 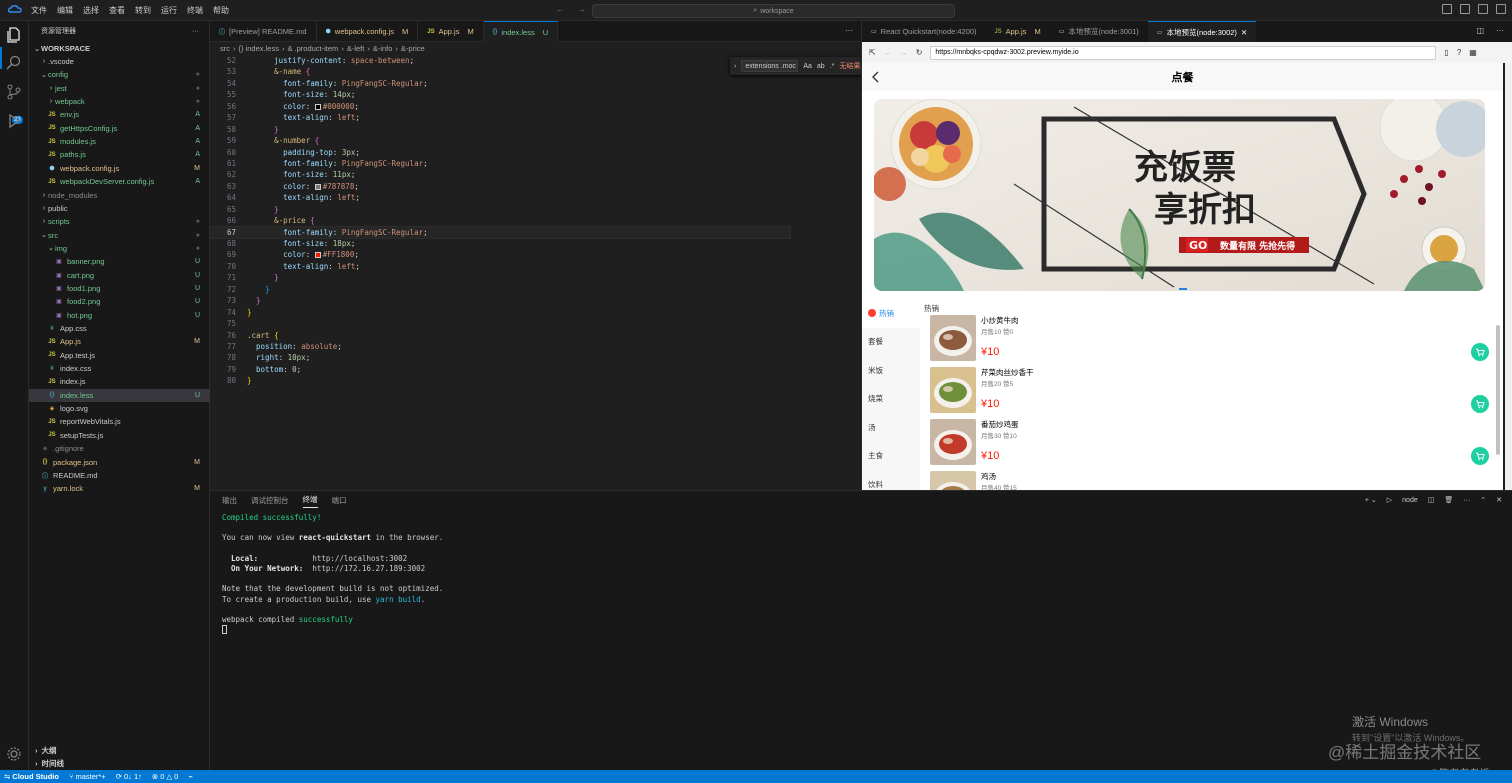 I want to click on command-search: ⌕ workspace, so click(x=773, y=11).